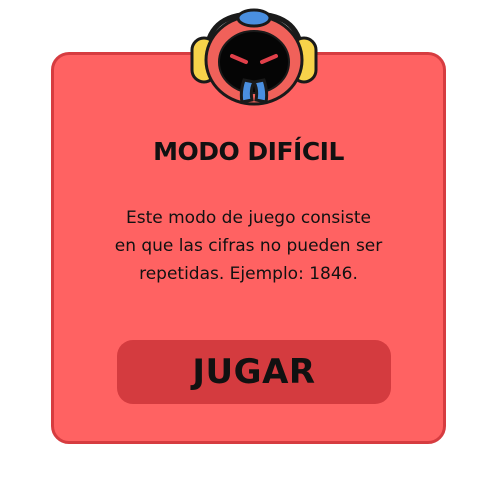  Describe the element at coordinates (248, 151) in the screenshot. I see `dialog-title: MODO DIFÍCIL` at that location.